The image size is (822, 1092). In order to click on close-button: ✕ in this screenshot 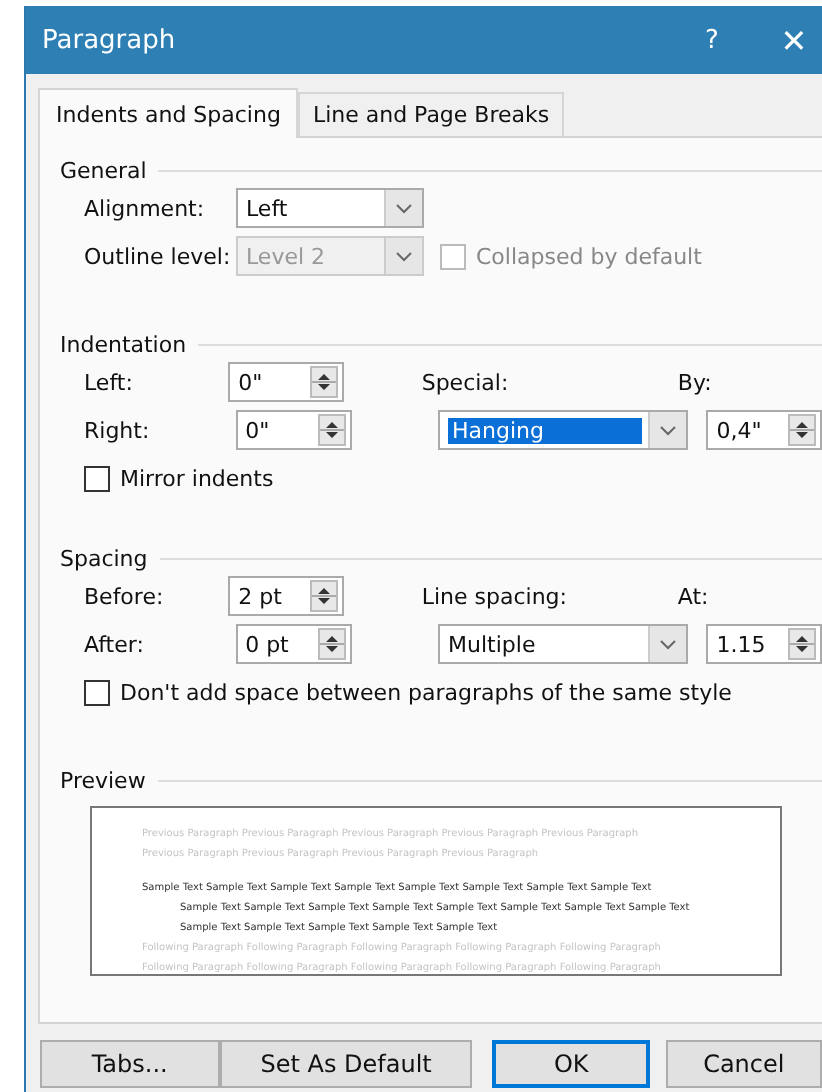, I will do `click(794, 40)`.